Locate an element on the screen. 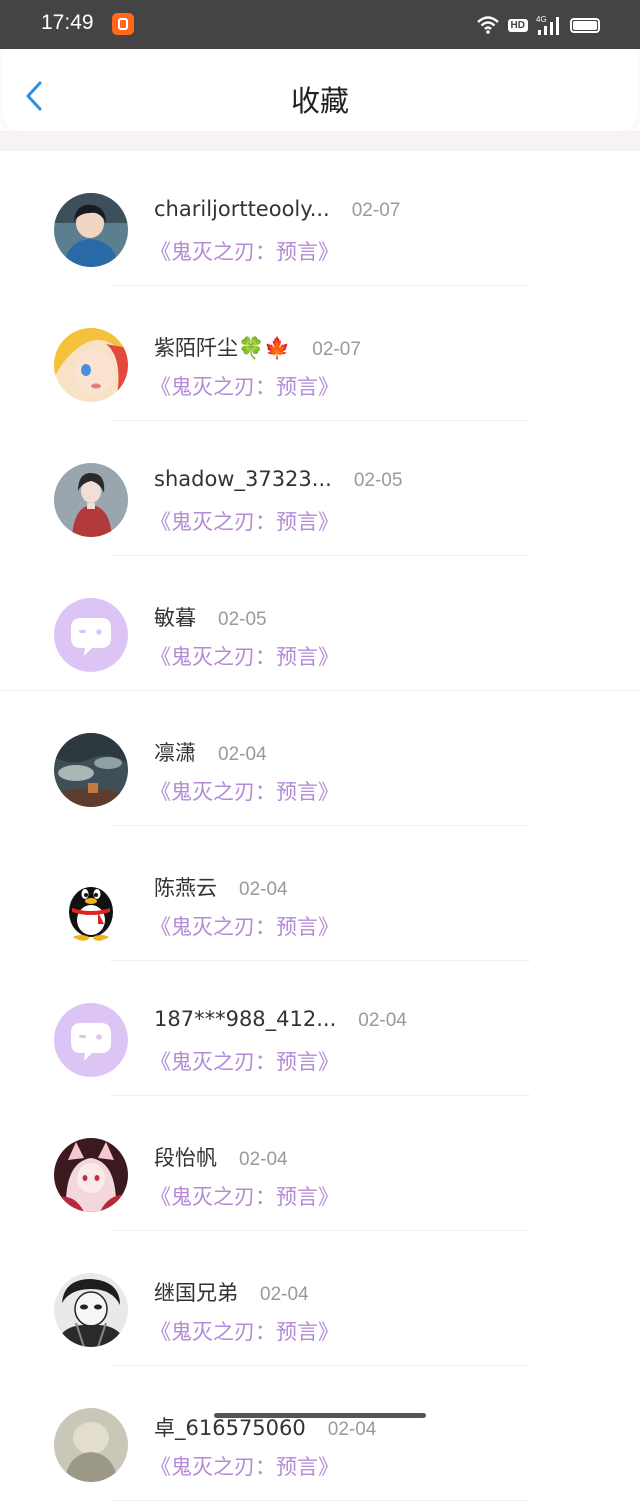  status-icons: HD 4G is located at coordinates (538, 25).